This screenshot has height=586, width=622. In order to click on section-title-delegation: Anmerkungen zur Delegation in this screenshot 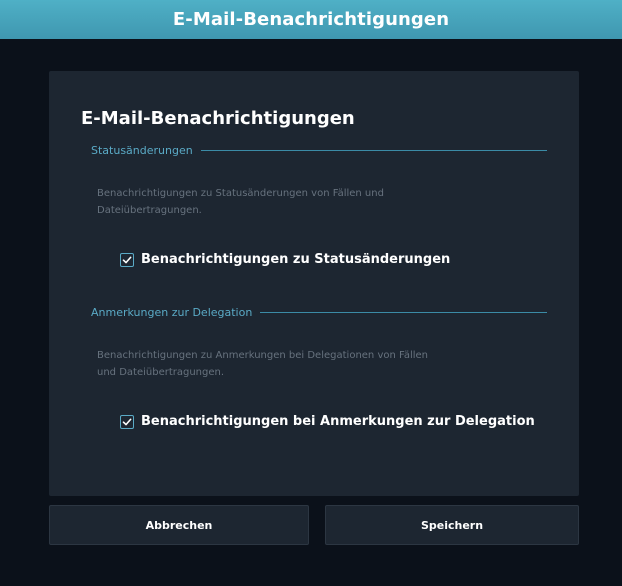, I will do `click(172, 312)`.